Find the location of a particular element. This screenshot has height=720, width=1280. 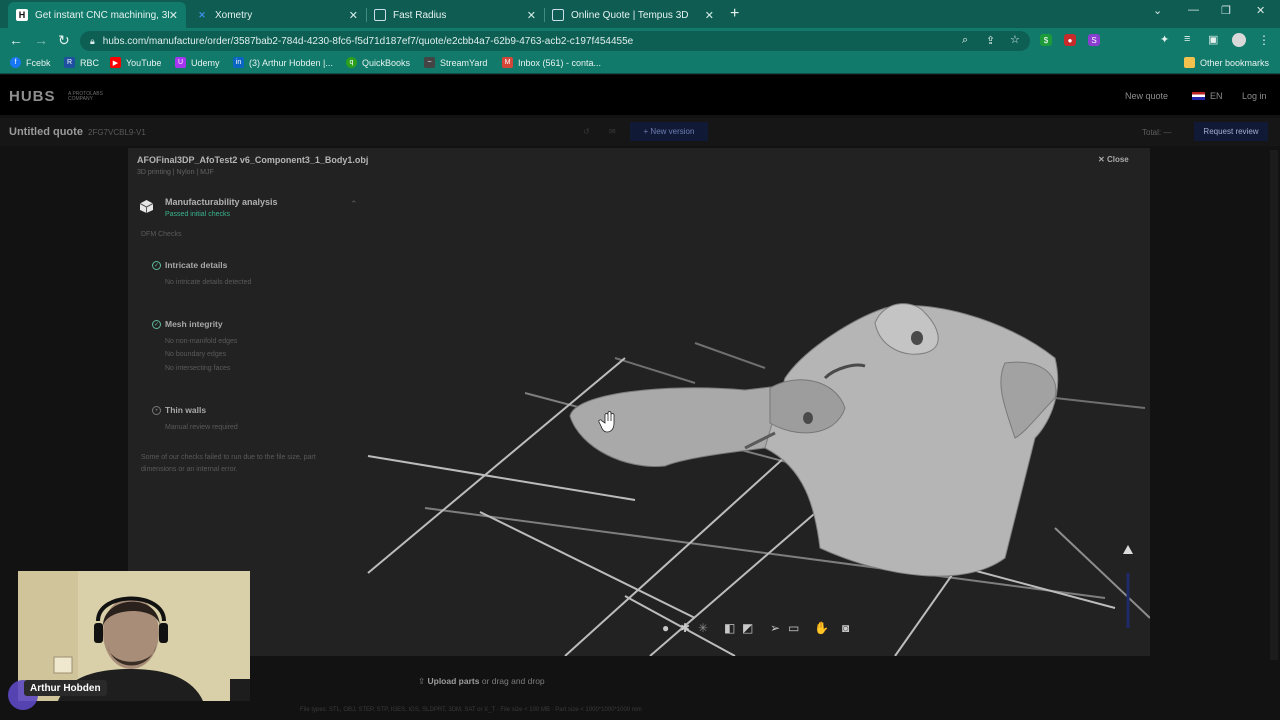

analysis-status: Passed initial checks is located at coordinates (197, 214).